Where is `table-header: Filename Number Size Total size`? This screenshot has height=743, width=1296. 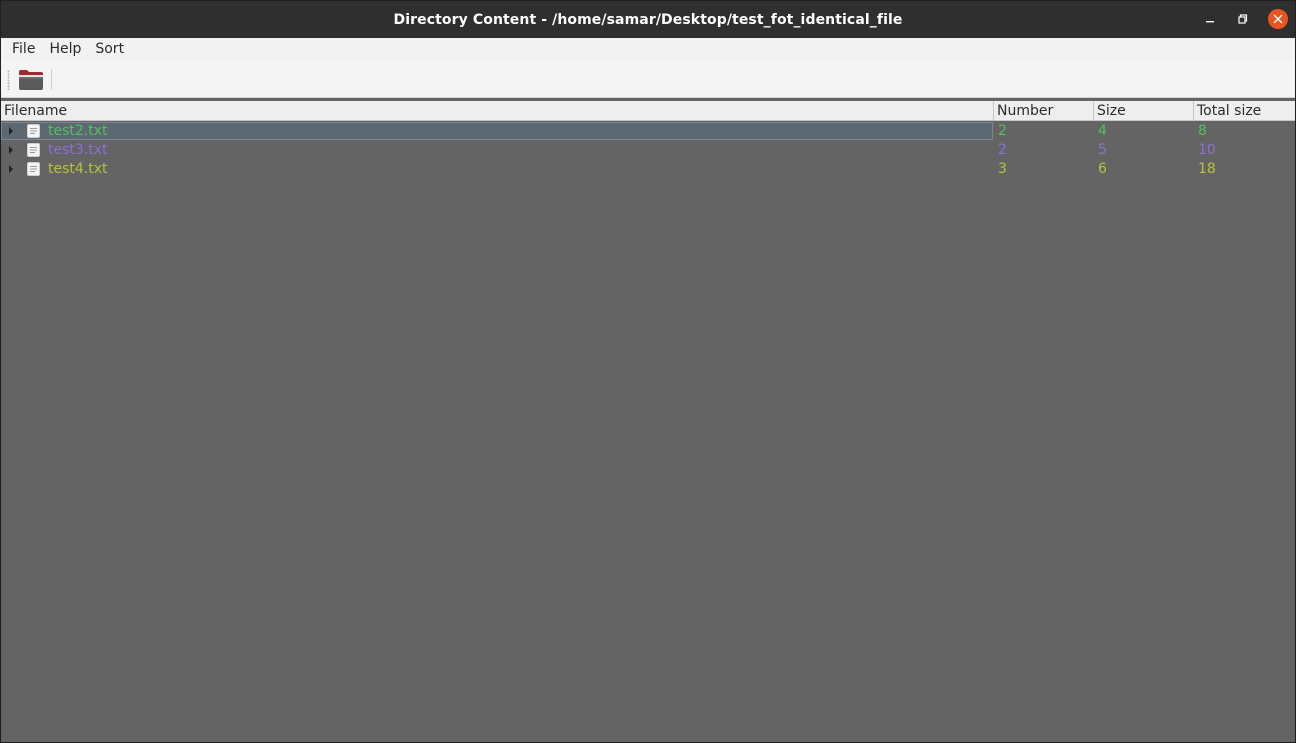 table-header: Filename Number Size Total size is located at coordinates (648, 111).